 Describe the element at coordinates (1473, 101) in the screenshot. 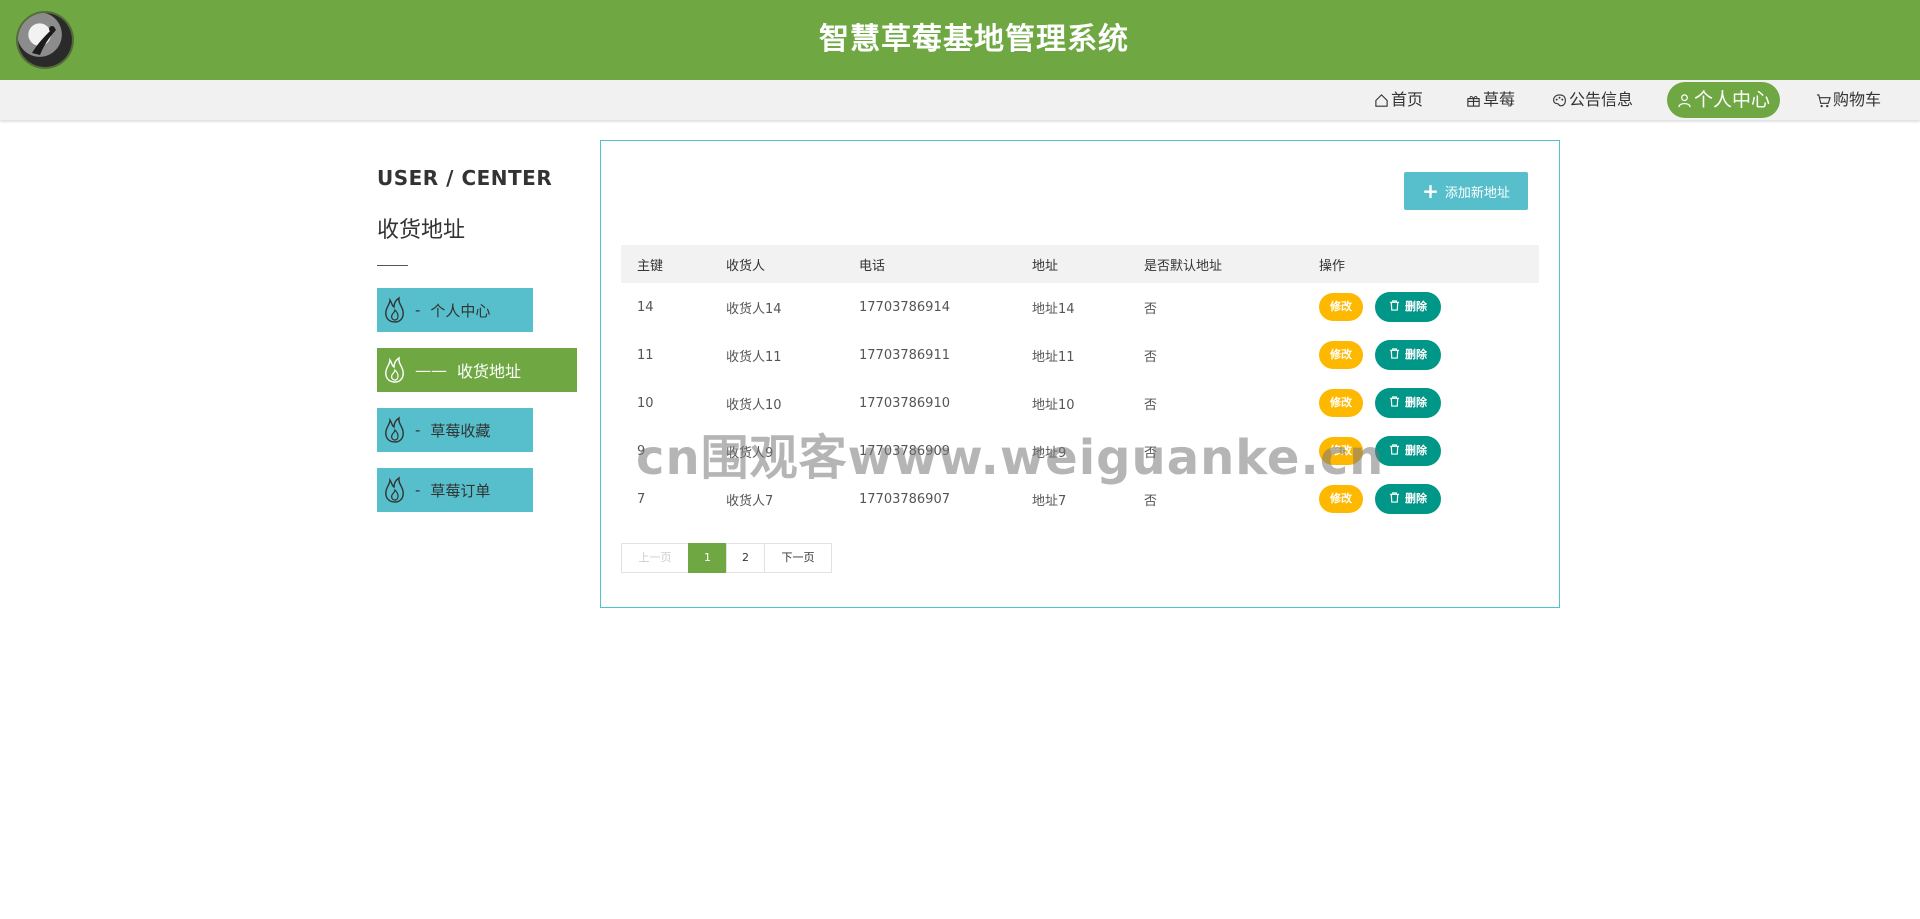

I see `gift-icon` at that location.